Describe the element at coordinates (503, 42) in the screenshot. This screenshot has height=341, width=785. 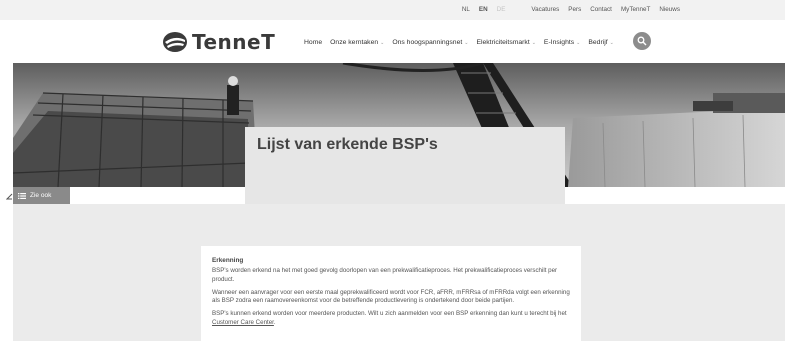
I see `nav-elektriciteitsmarkt-label: Elektriciteitsmarkt` at that location.